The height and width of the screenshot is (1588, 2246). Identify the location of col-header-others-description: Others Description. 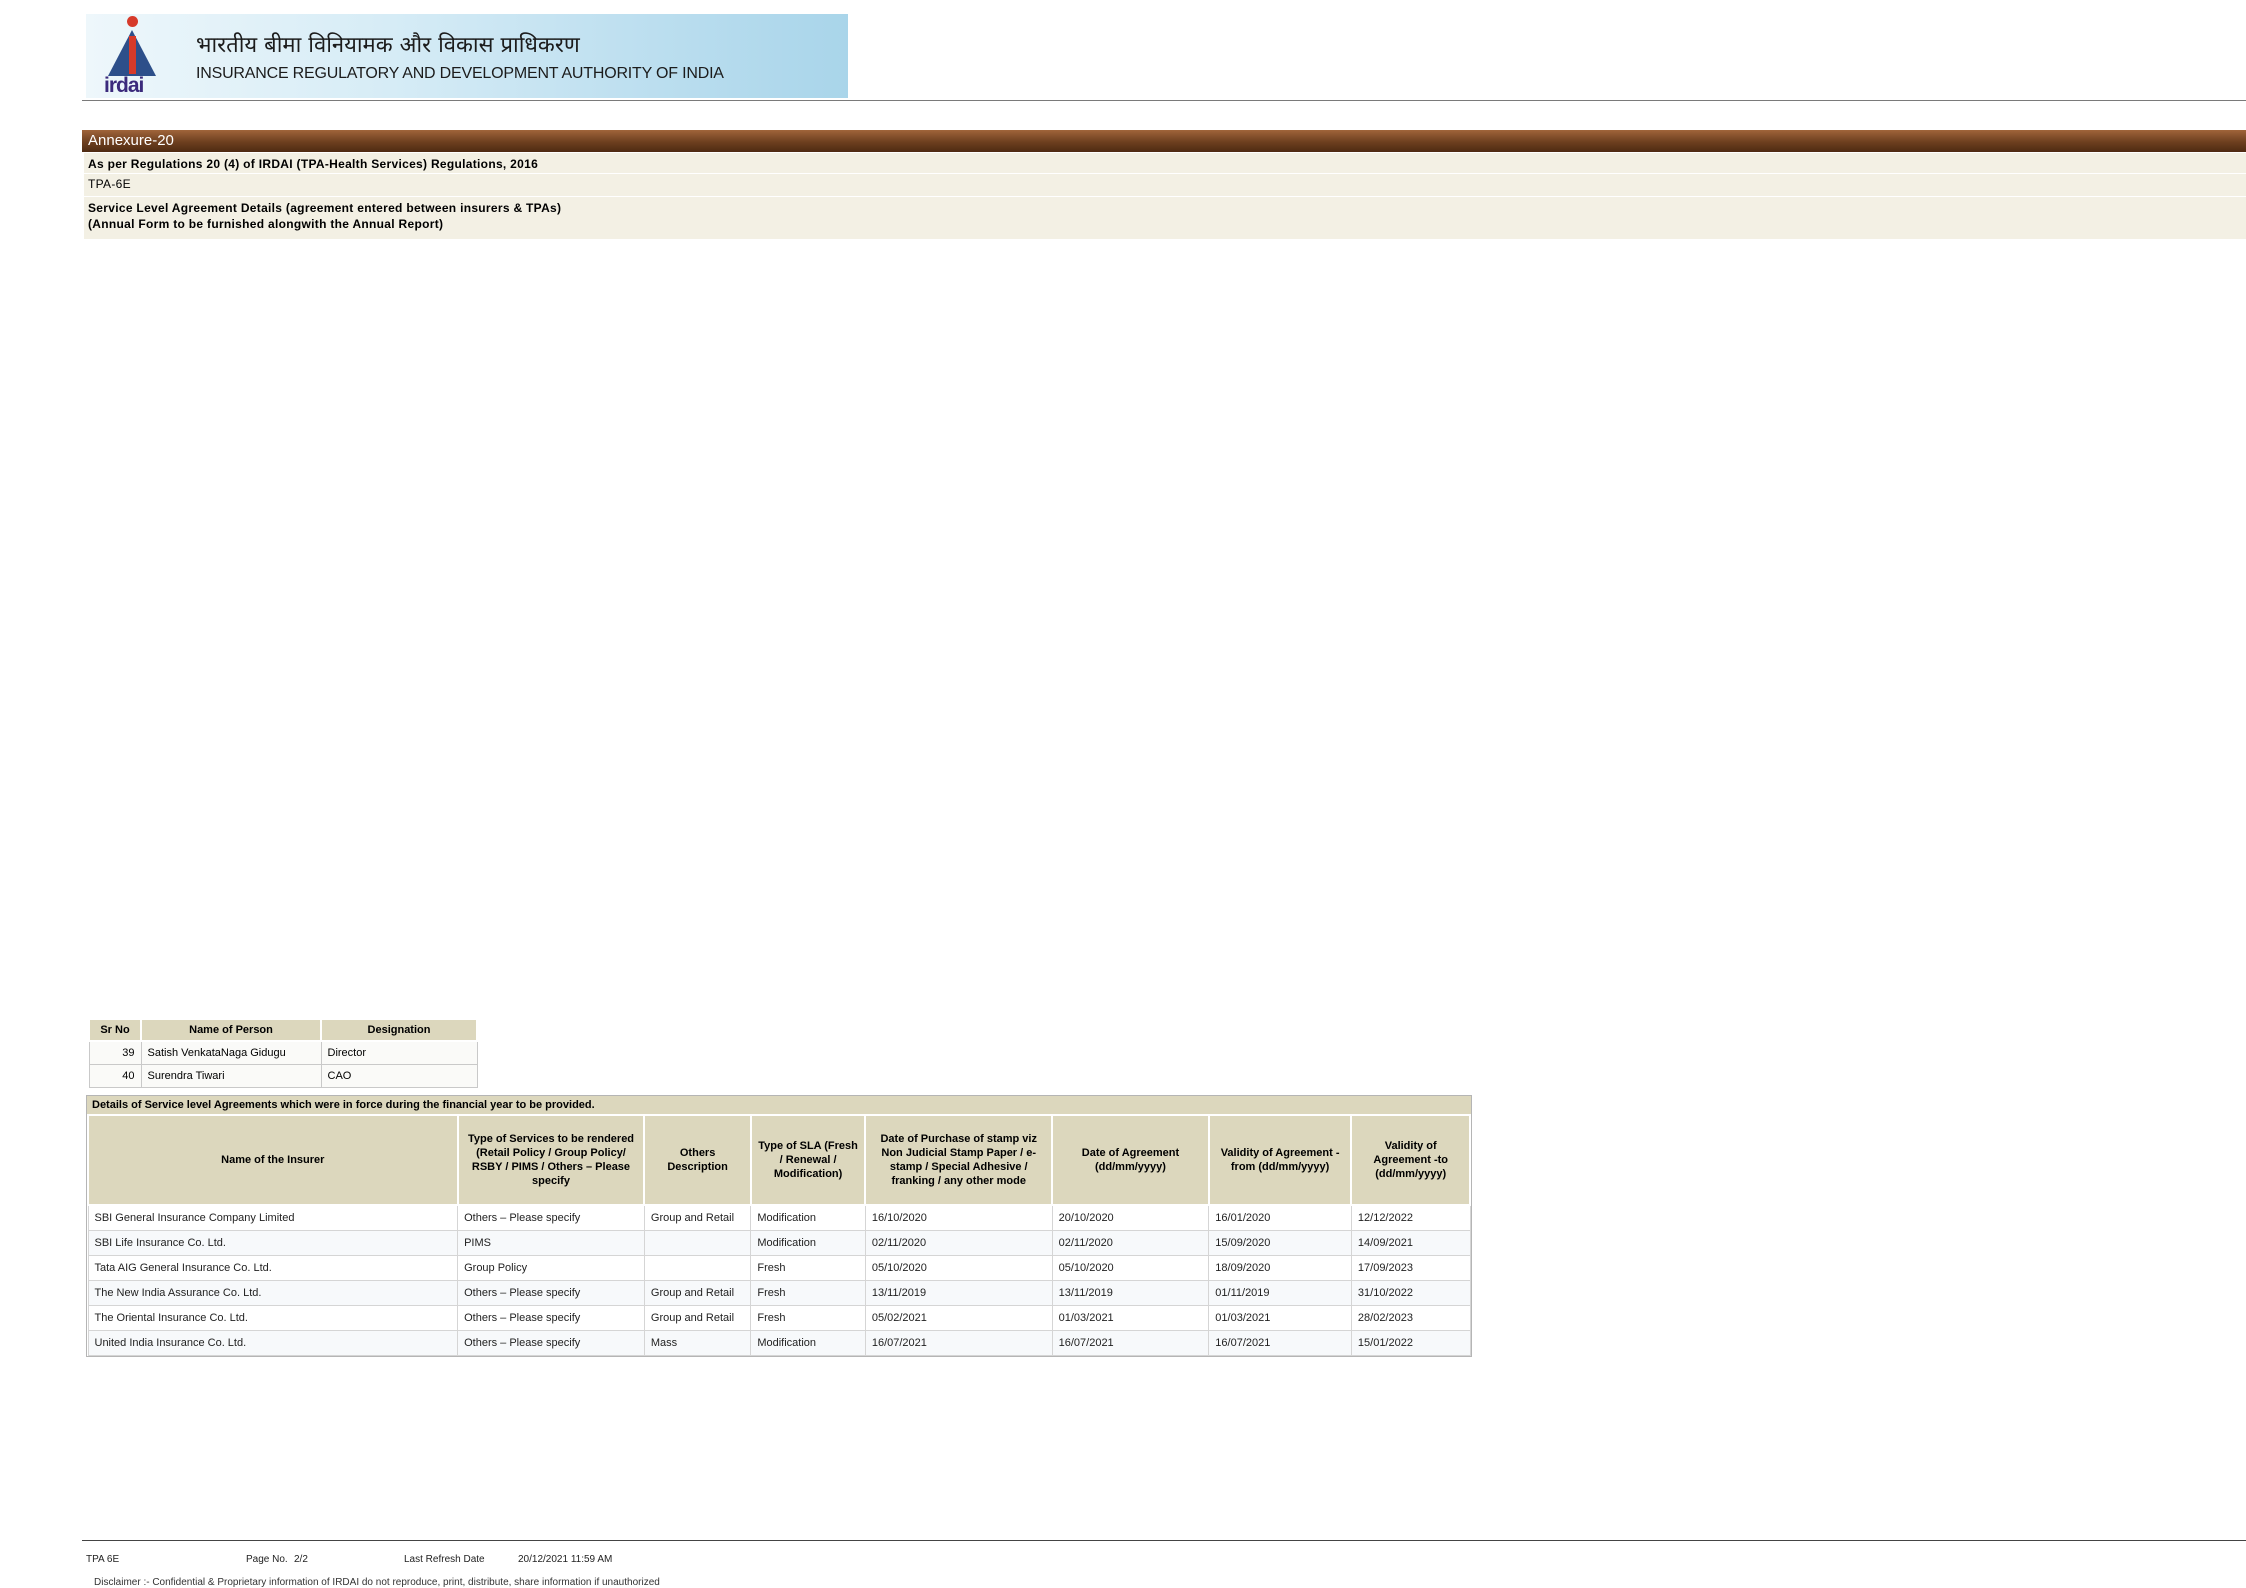
(697, 1160).